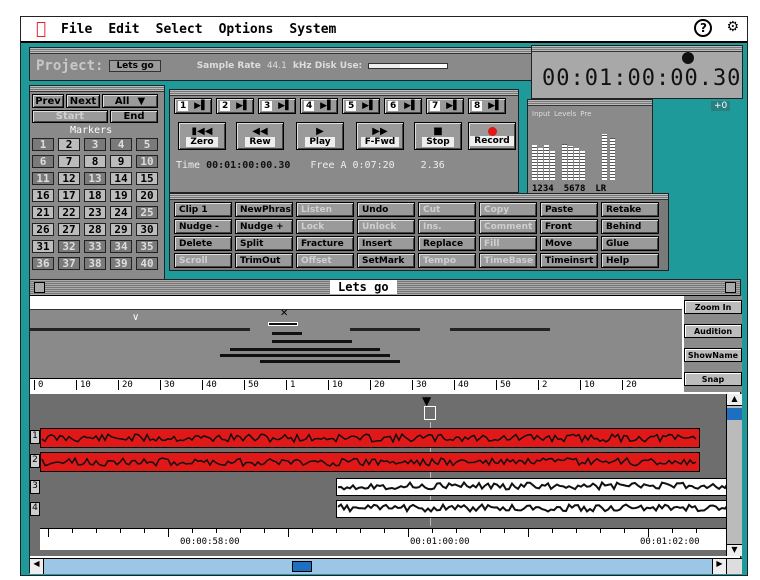 The image size is (760, 580). What do you see at coordinates (135, 66) in the screenshot?
I see `project-name: Lets go` at bounding box center [135, 66].